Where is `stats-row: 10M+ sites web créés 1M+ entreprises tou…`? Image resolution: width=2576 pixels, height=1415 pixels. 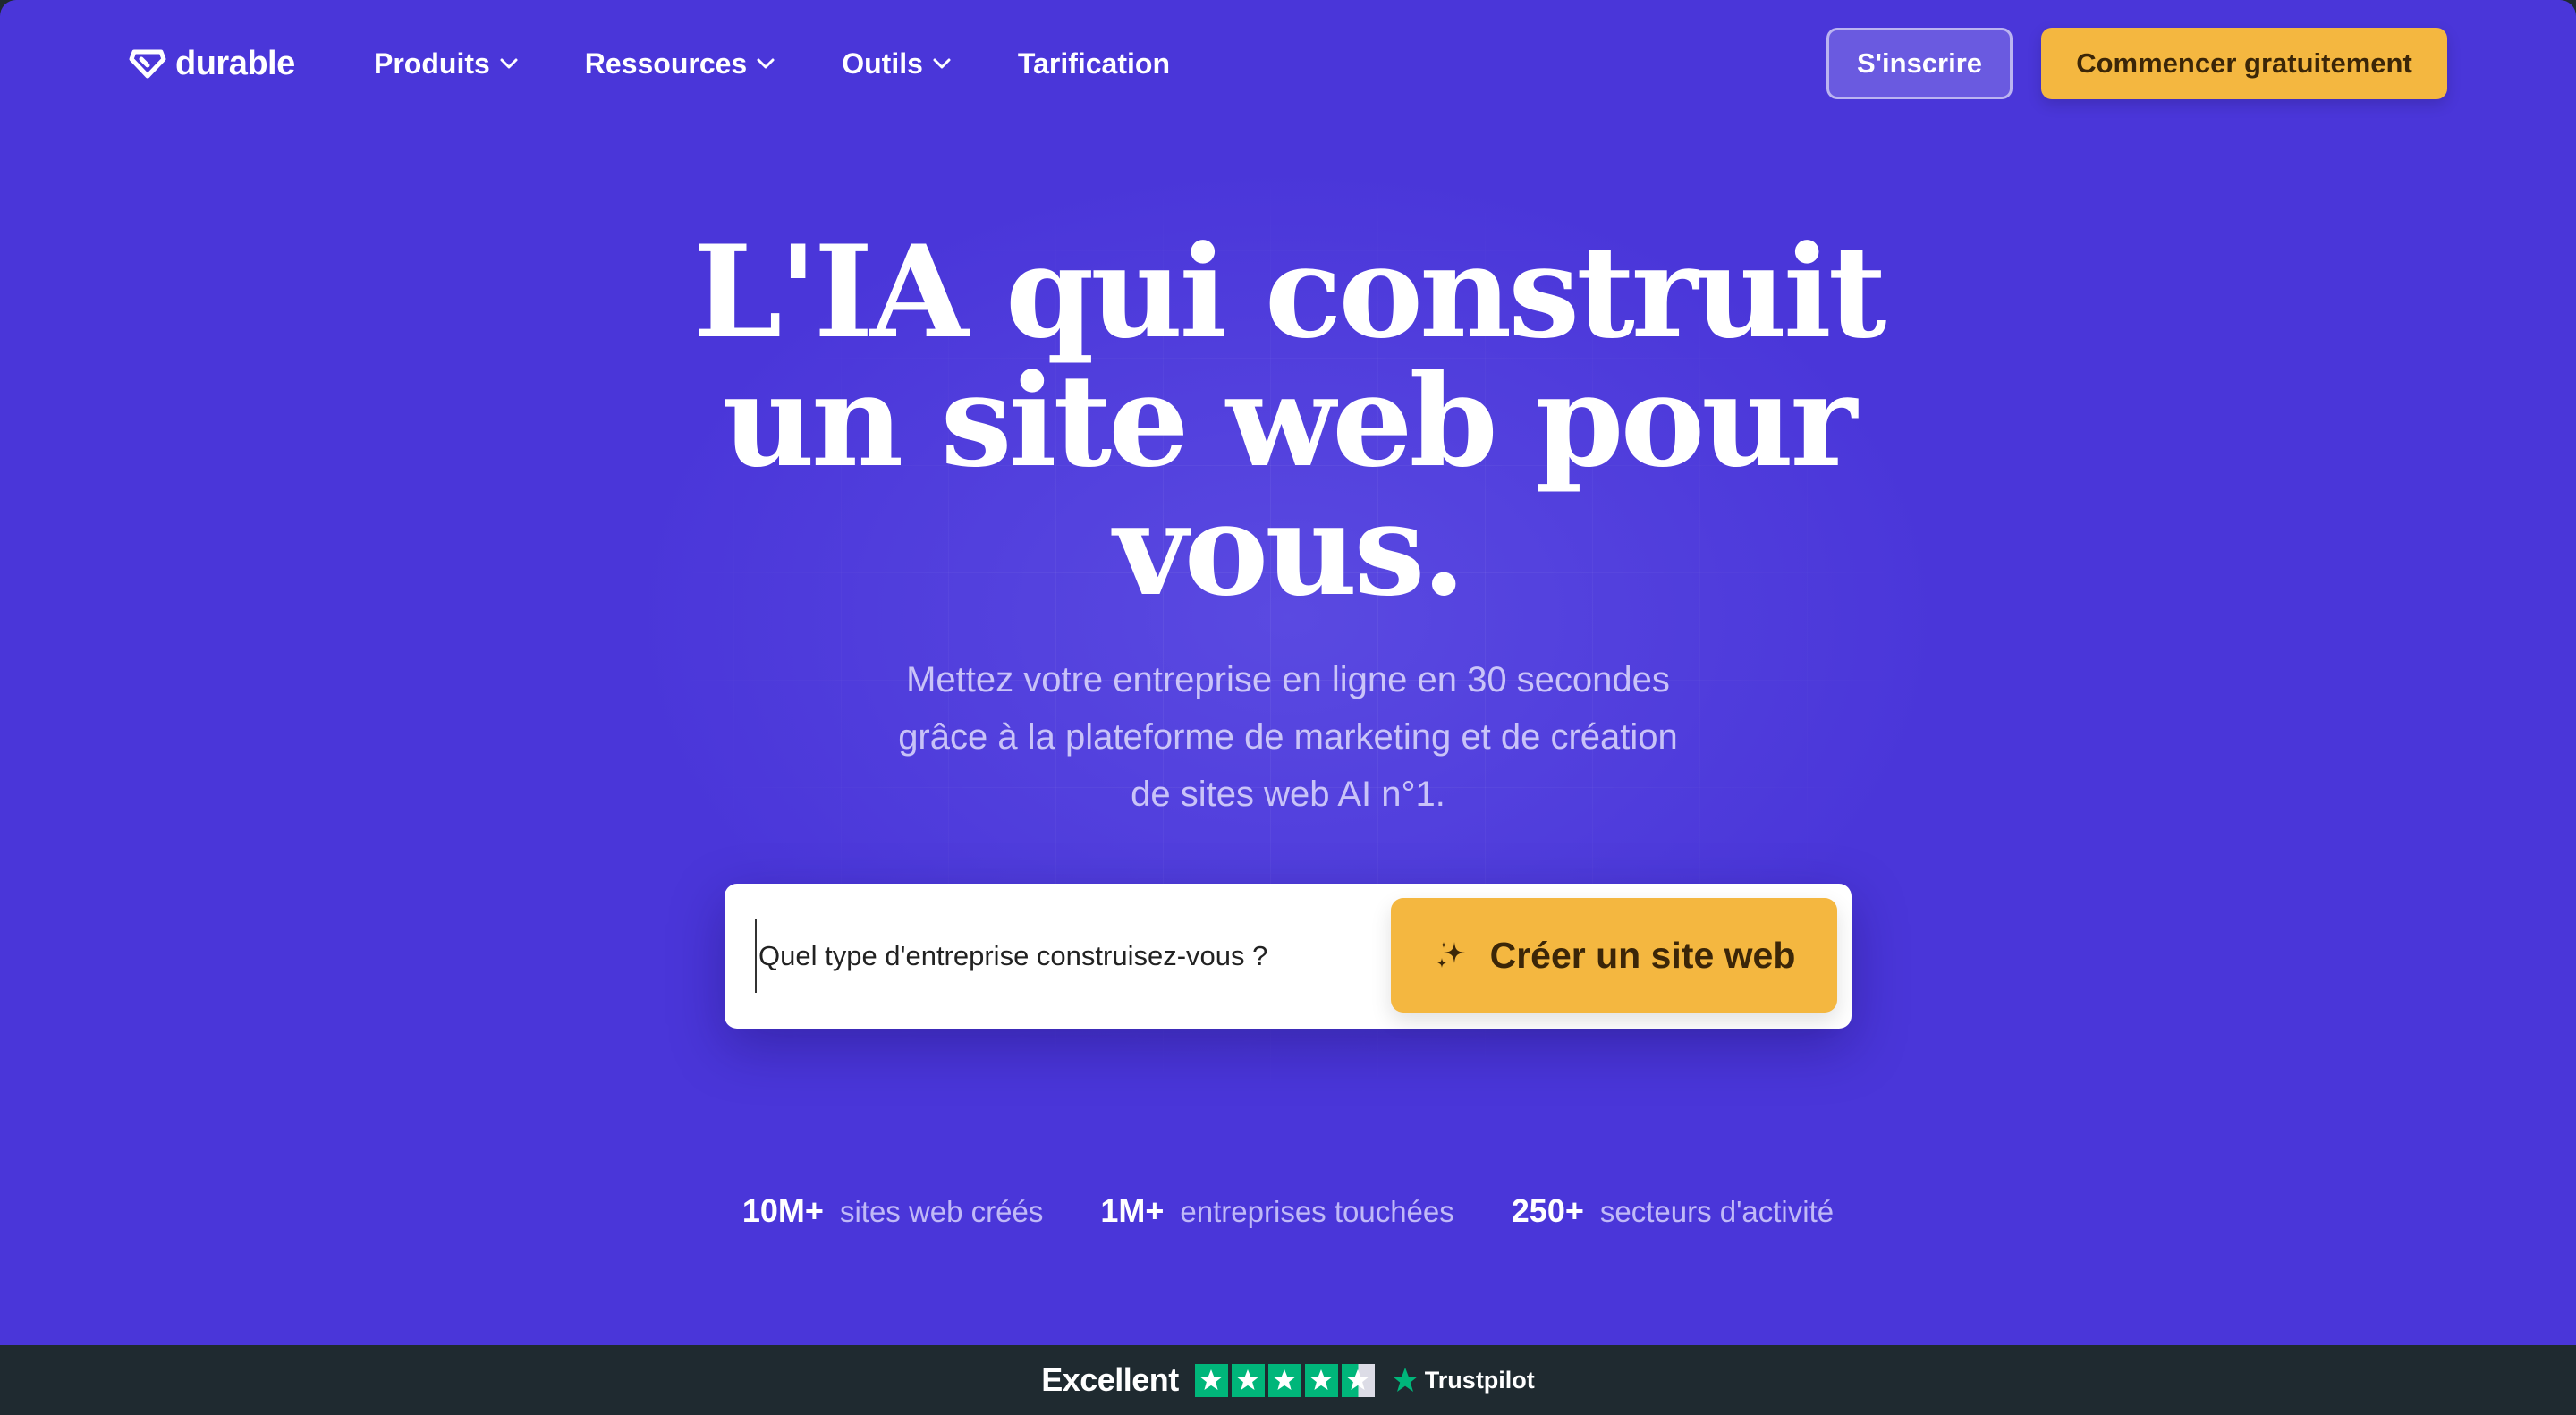 stats-row: 10M+ sites web créés 1M+ entreprises tou… is located at coordinates (1288, 1212).